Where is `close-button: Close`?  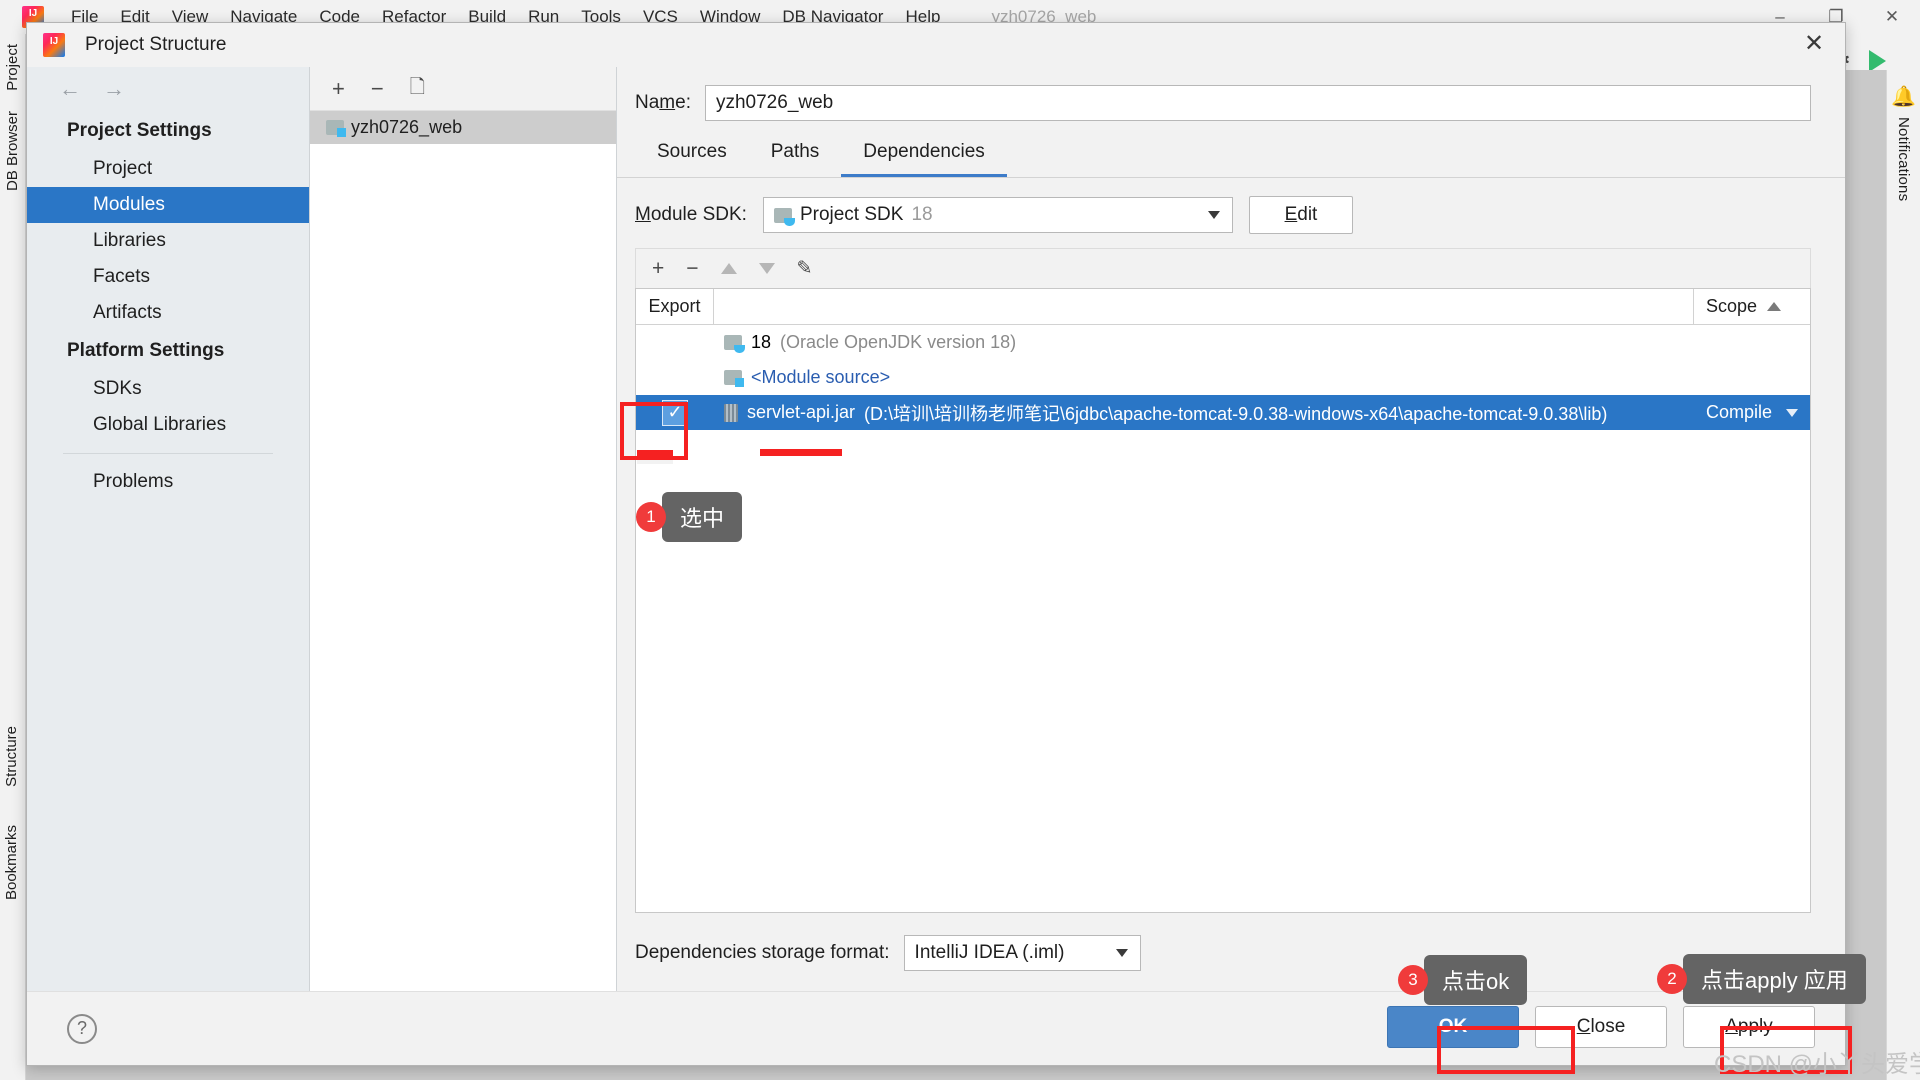
close-button: Close is located at coordinates (1601, 1027).